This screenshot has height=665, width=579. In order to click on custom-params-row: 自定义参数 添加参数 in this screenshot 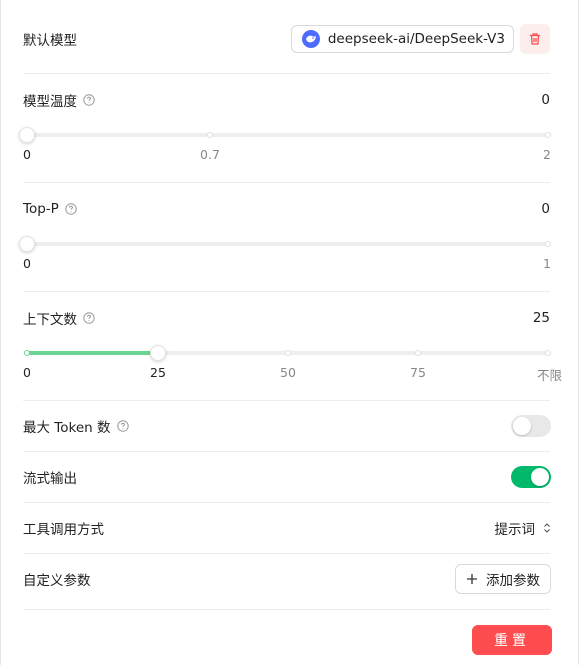, I will do `click(287, 579)`.